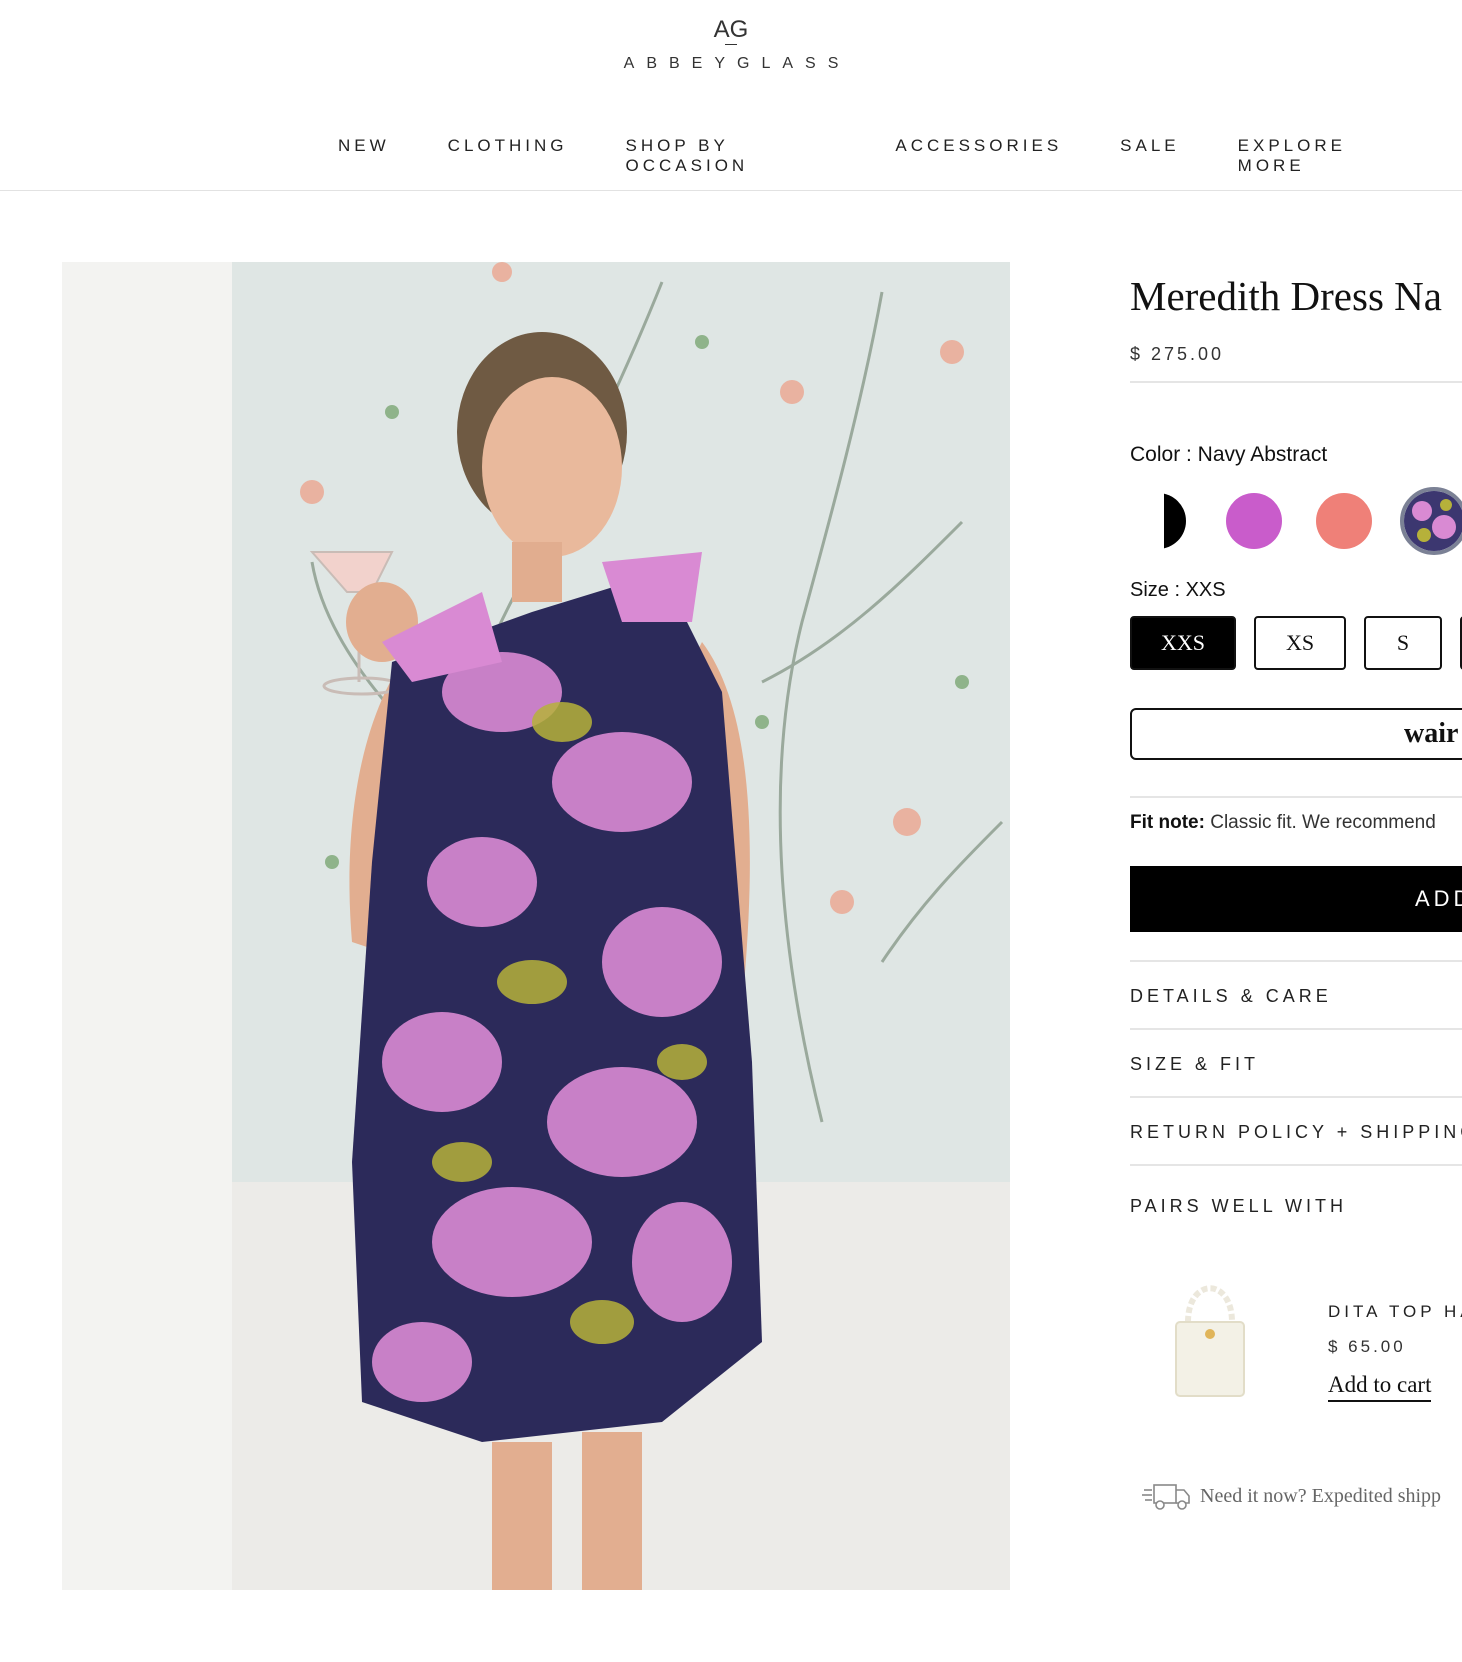 Image resolution: width=1462 pixels, height=1662 pixels. Describe the element at coordinates (1380, 1387) in the screenshot. I see `pair-add-to-cart-link: Add to cart` at that location.